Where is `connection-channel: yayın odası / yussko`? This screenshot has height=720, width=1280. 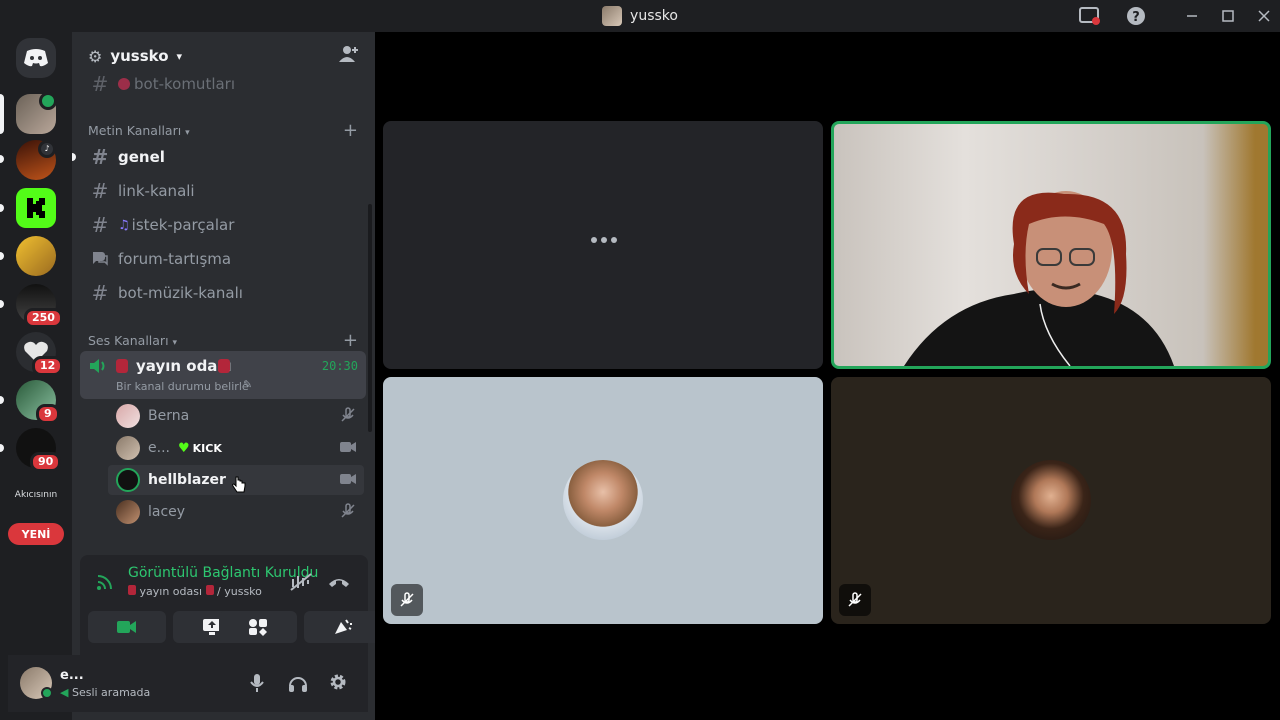 connection-channel: yayın odası / yussko is located at coordinates (195, 591).